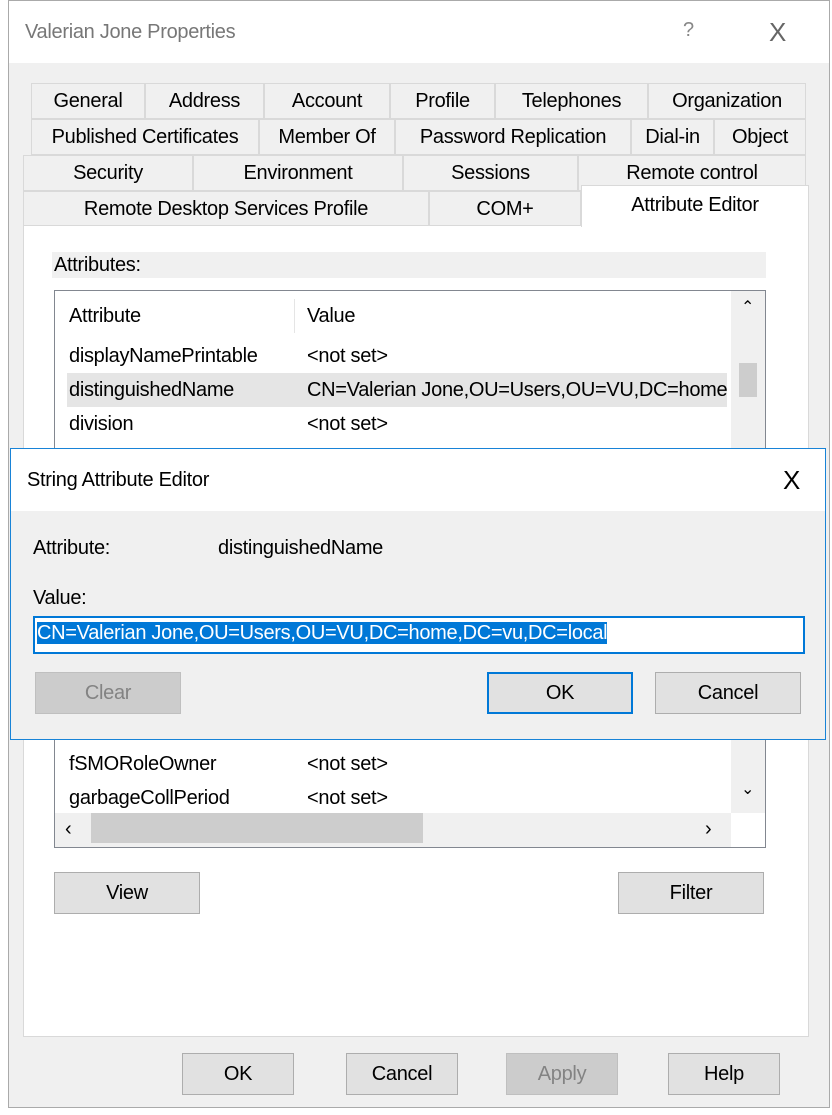 This screenshot has height=1115, width=832. I want to click on ok-button: OK, so click(238, 1074).